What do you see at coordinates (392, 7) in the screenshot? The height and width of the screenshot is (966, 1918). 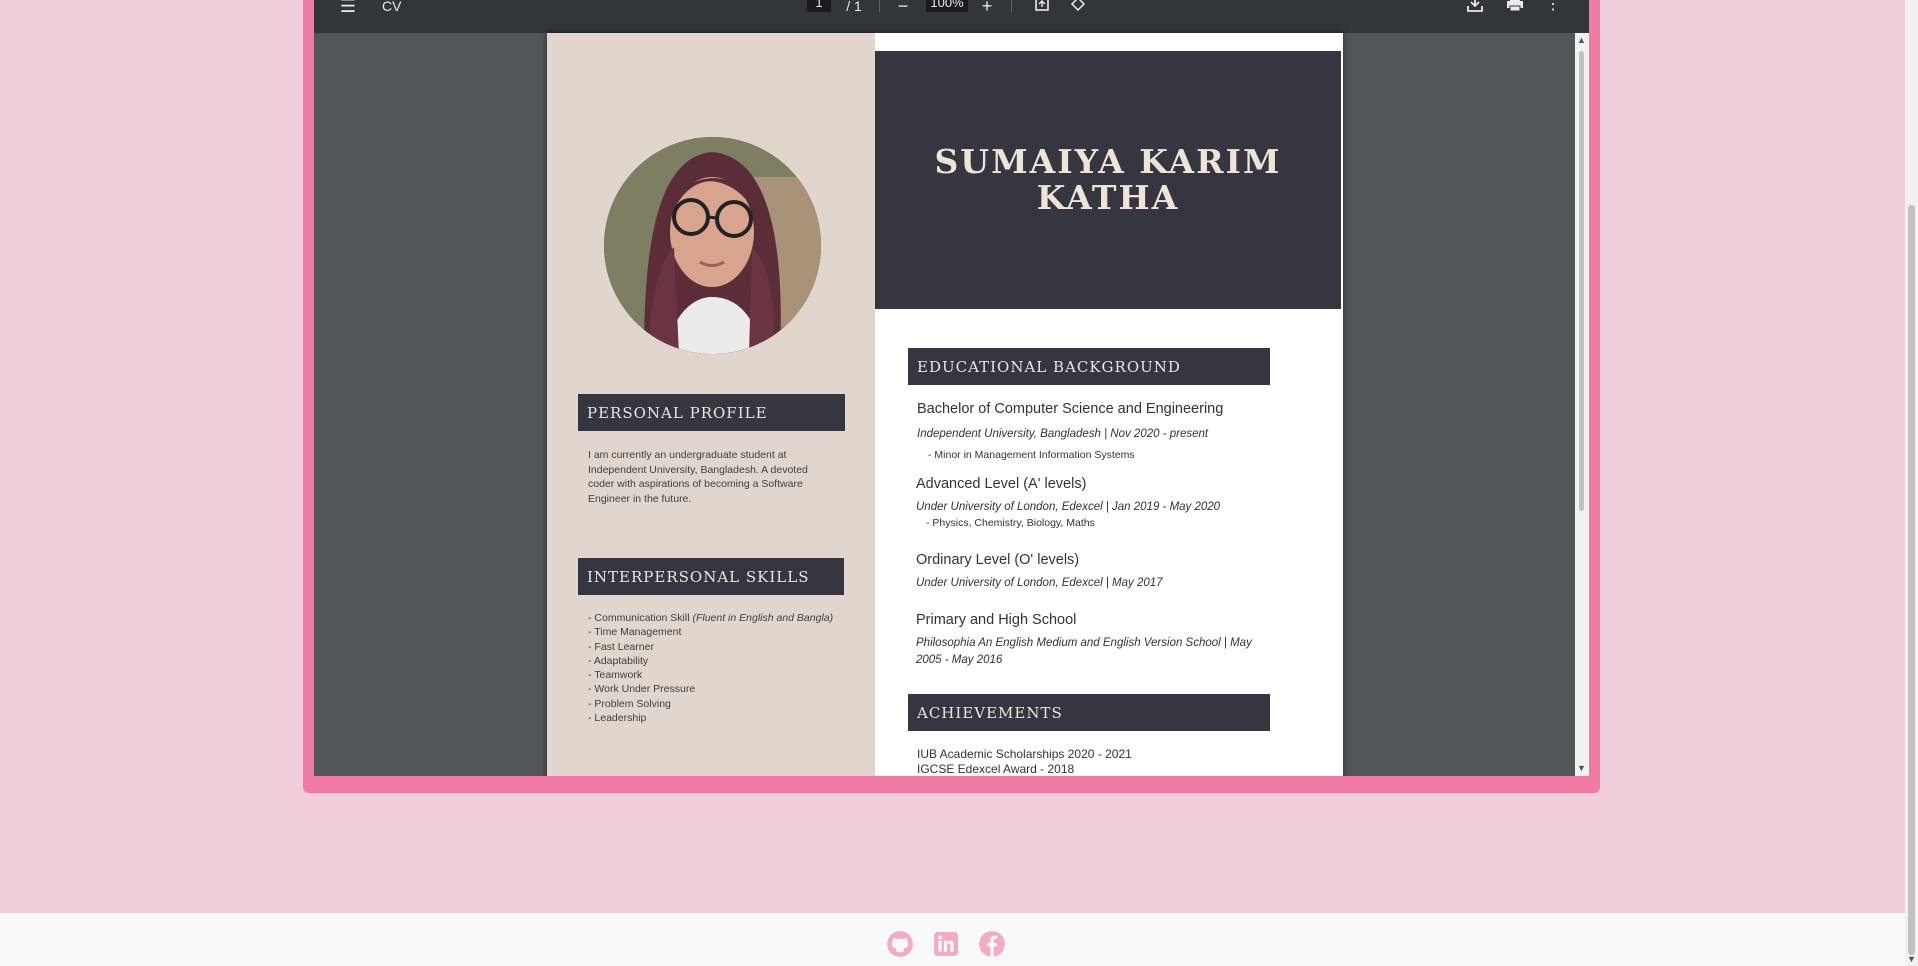 I see `document-title: CV` at bounding box center [392, 7].